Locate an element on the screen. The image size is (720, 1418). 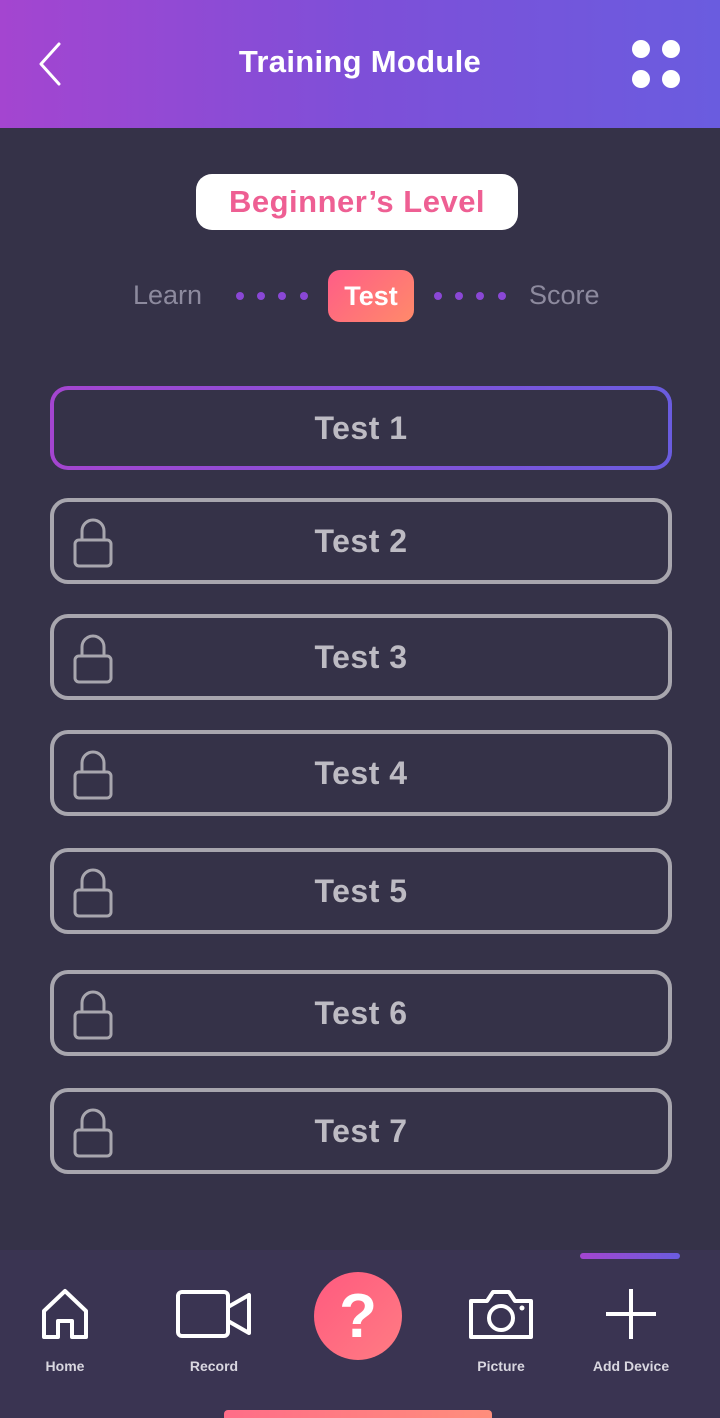
tab-label: Record is located at coordinates (214, 1366).